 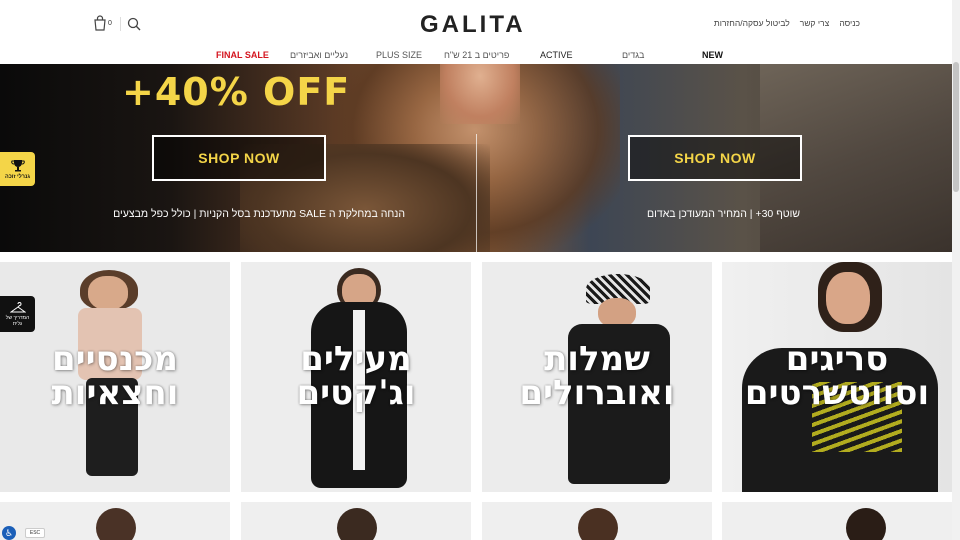 I want to click on category-tile-dresses-overalls: שמלות ואוברולים, so click(x=597, y=377).